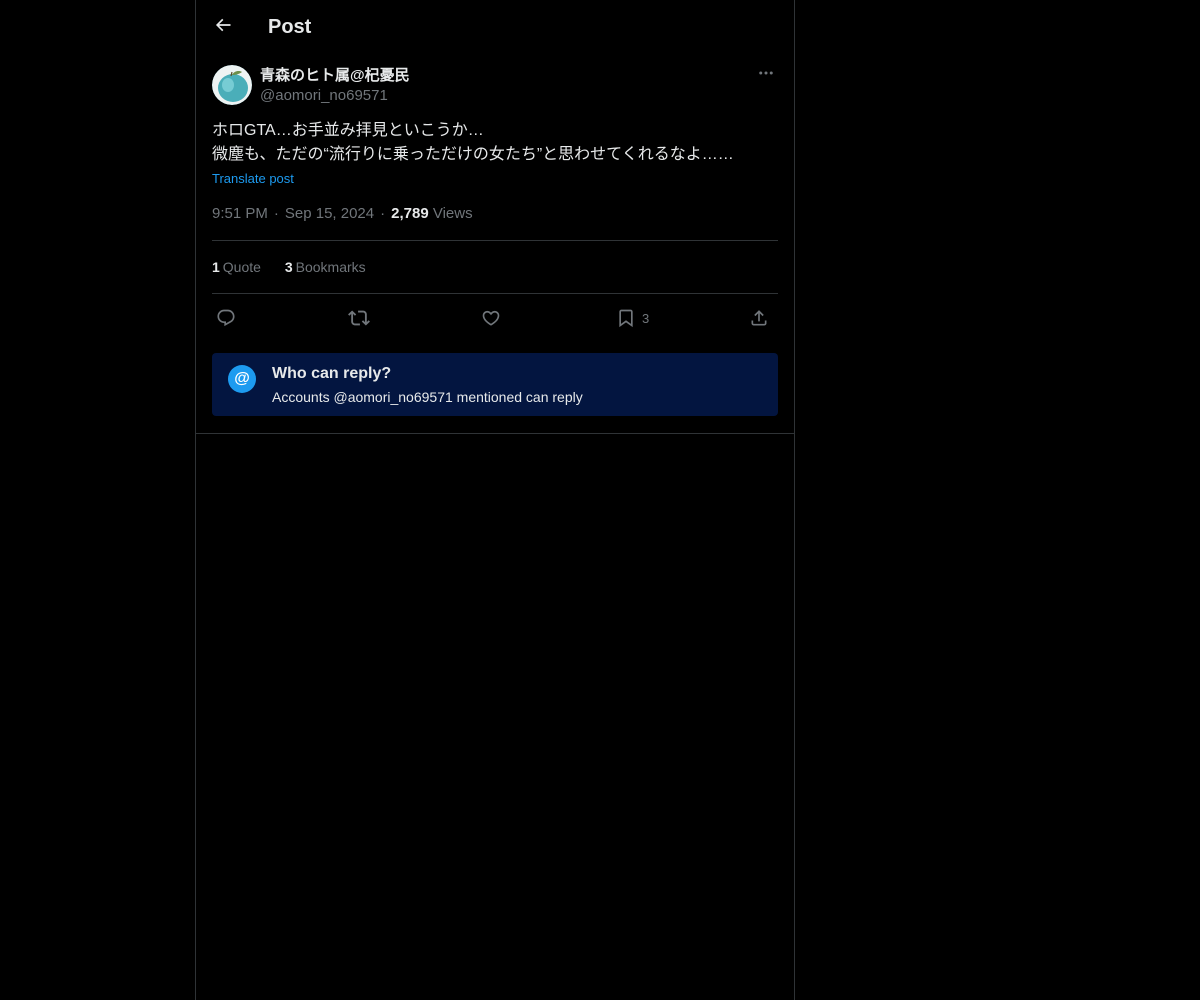  I want to click on share-button, so click(759, 318).